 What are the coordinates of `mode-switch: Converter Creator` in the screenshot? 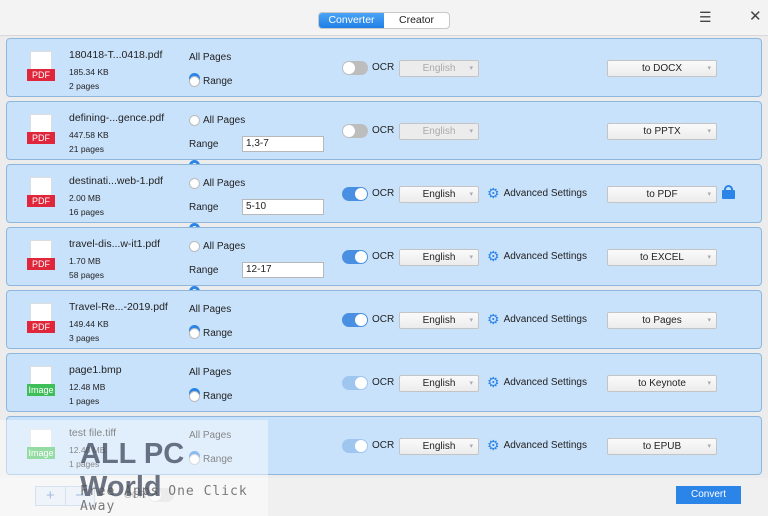 It's located at (384, 20).